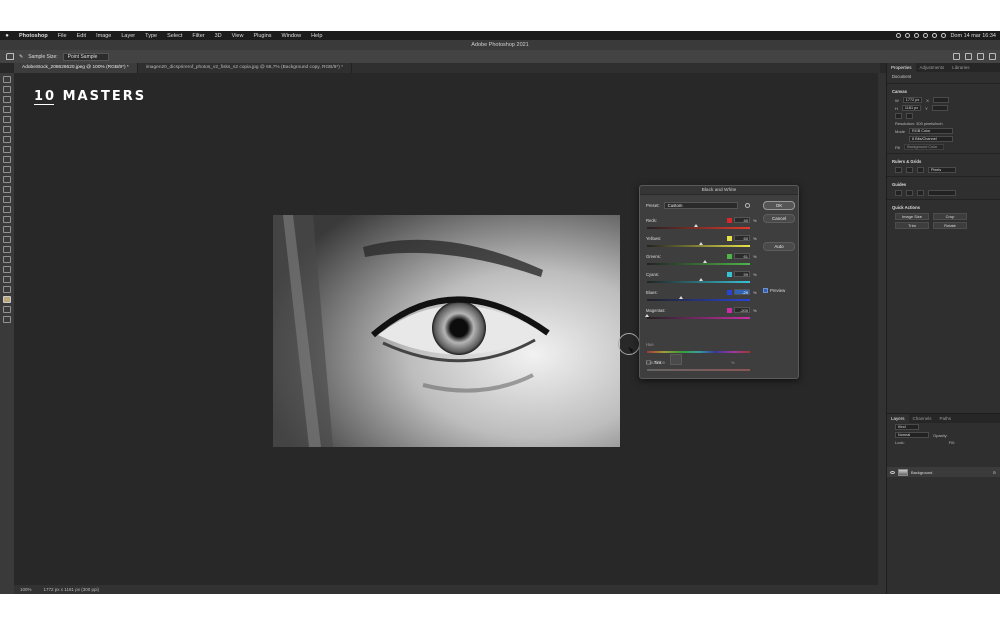 The height and width of the screenshot is (625, 1000). What do you see at coordinates (292, 36) in the screenshot?
I see `menu-window: Window` at bounding box center [292, 36].